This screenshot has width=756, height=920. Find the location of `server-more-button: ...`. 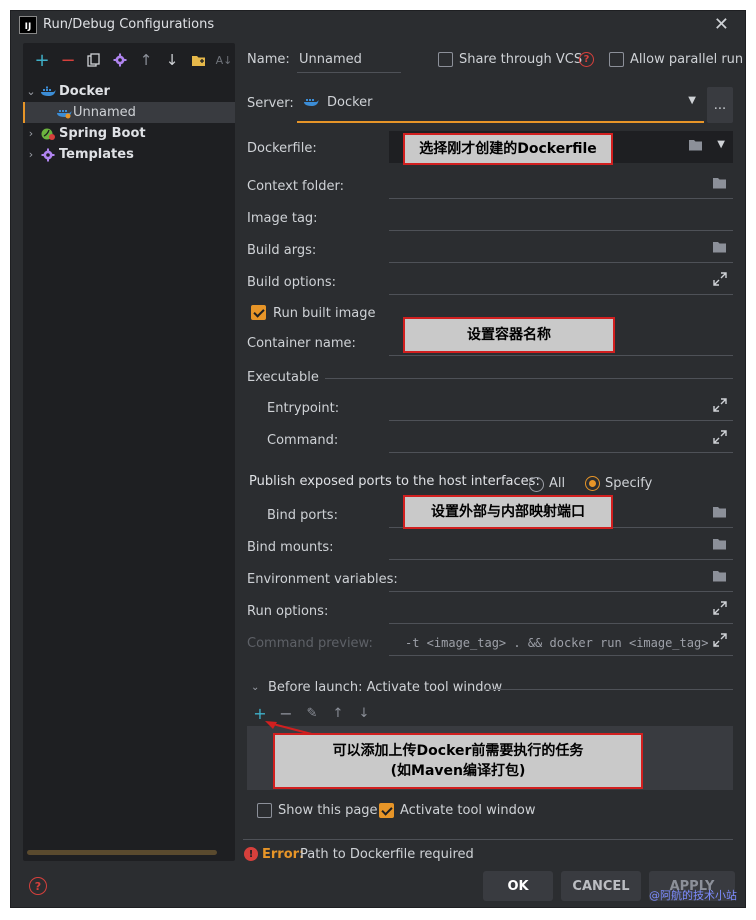

server-more-button: ... is located at coordinates (720, 105).